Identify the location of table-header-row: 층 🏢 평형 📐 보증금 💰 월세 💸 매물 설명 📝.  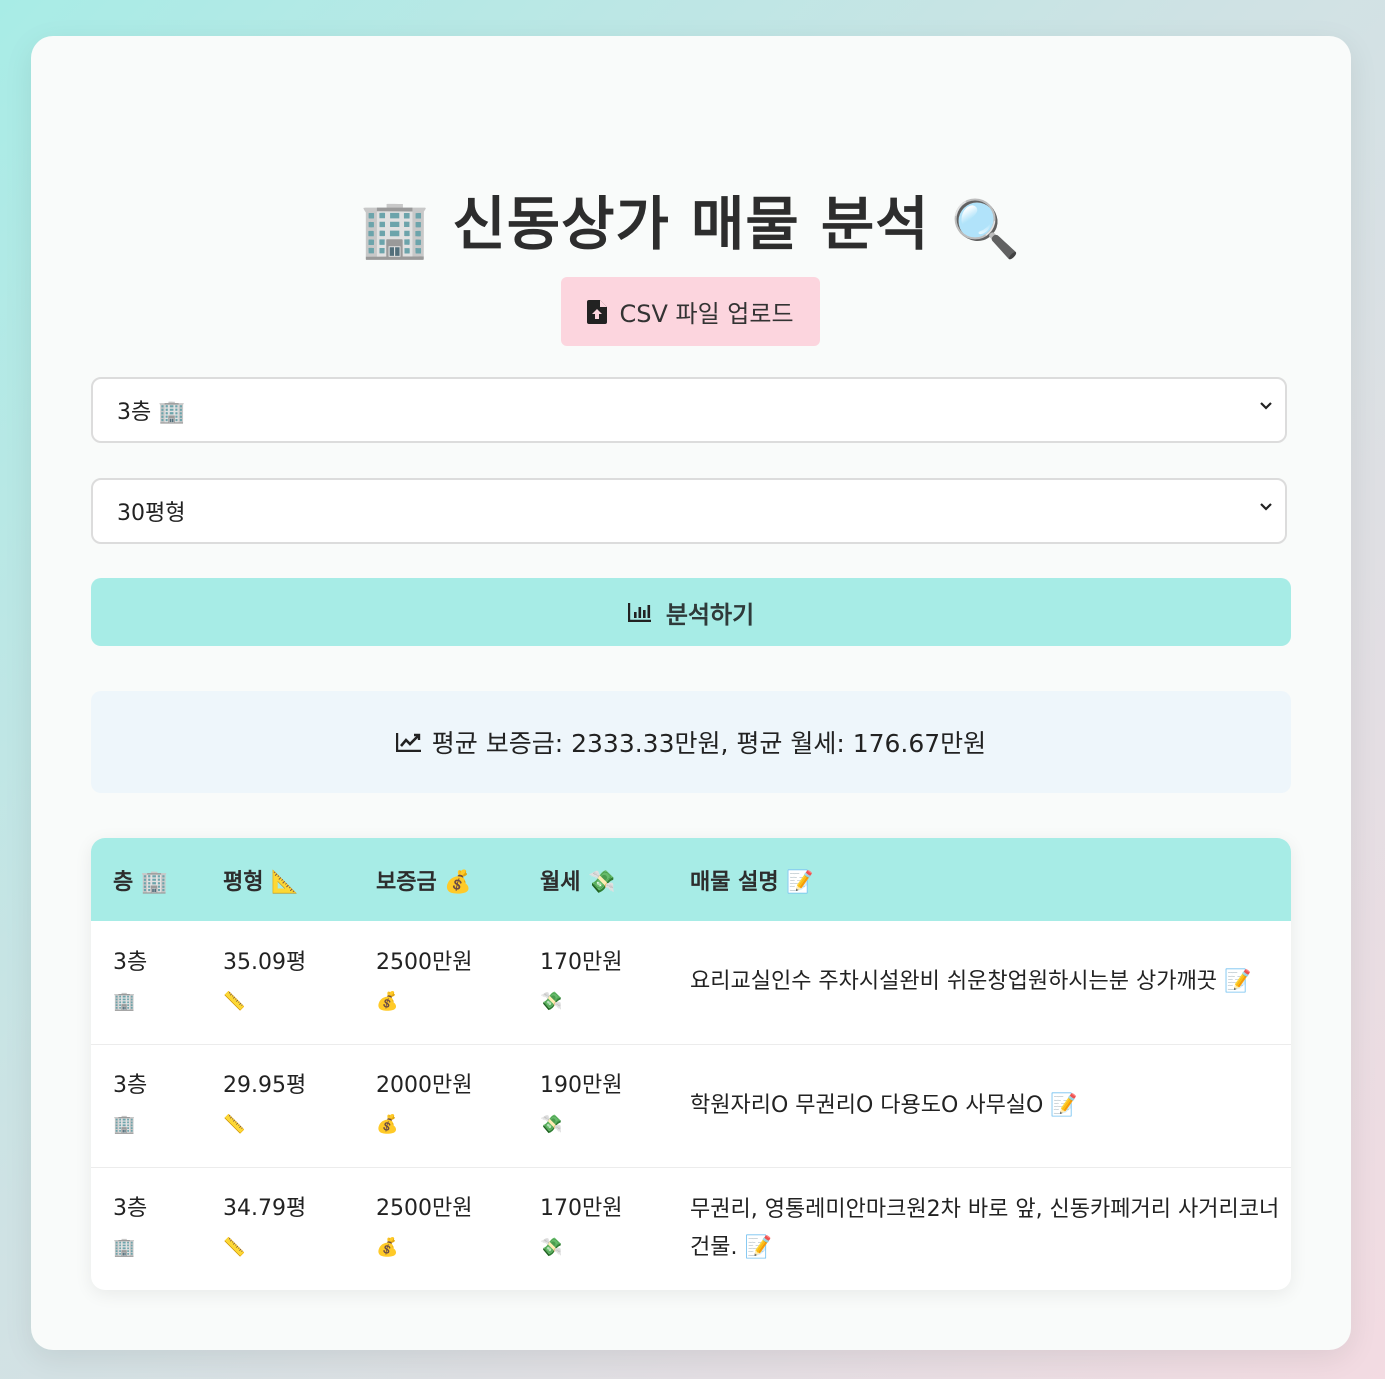
(691, 879).